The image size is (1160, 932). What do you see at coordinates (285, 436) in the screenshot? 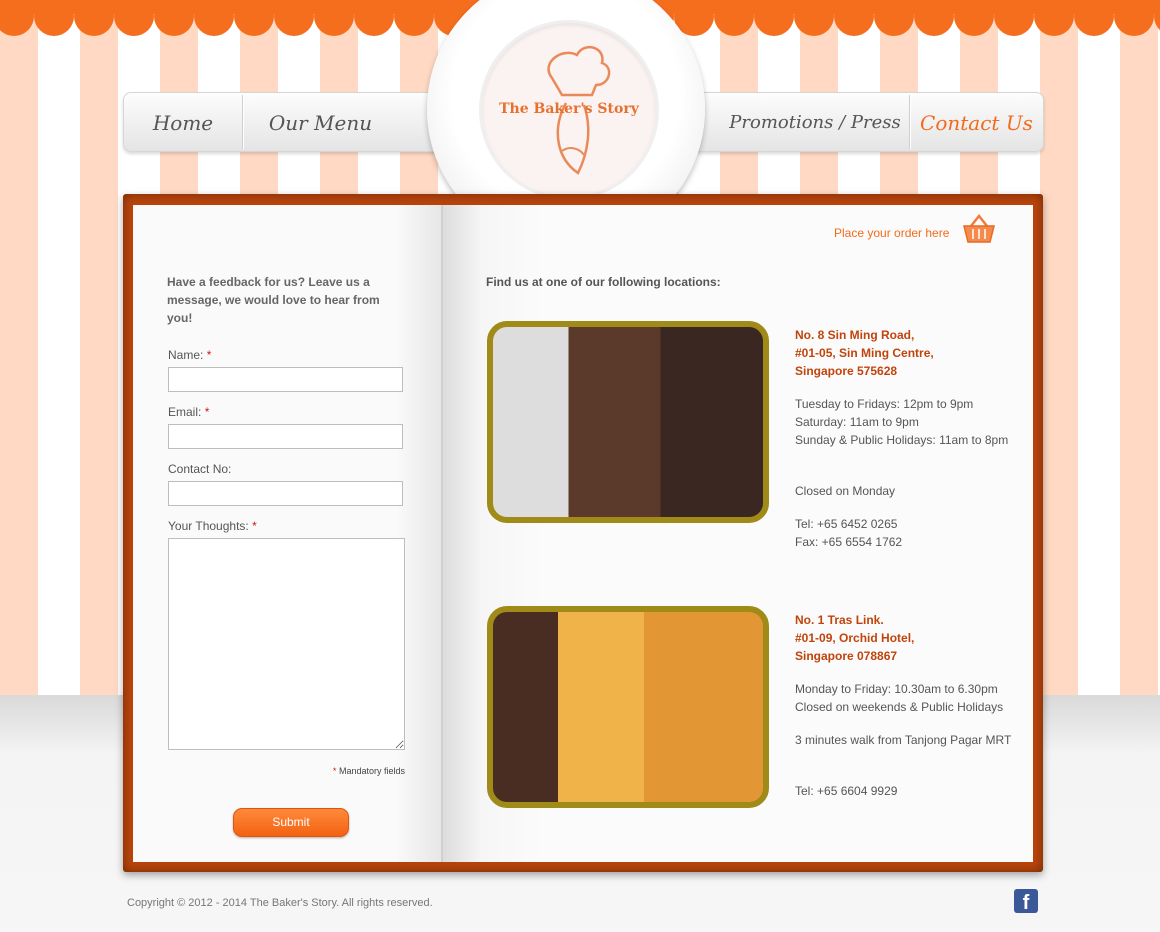
I see `email-field` at bounding box center [285, 436].